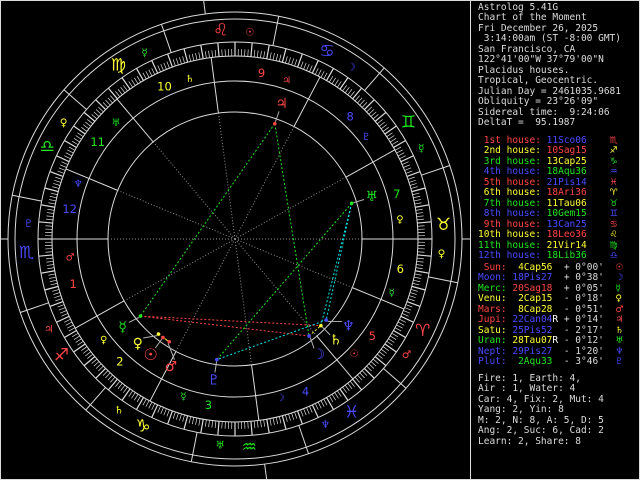 The image size is (640, 480). I want to click on house-label: 12th house:, so click(509, 255).